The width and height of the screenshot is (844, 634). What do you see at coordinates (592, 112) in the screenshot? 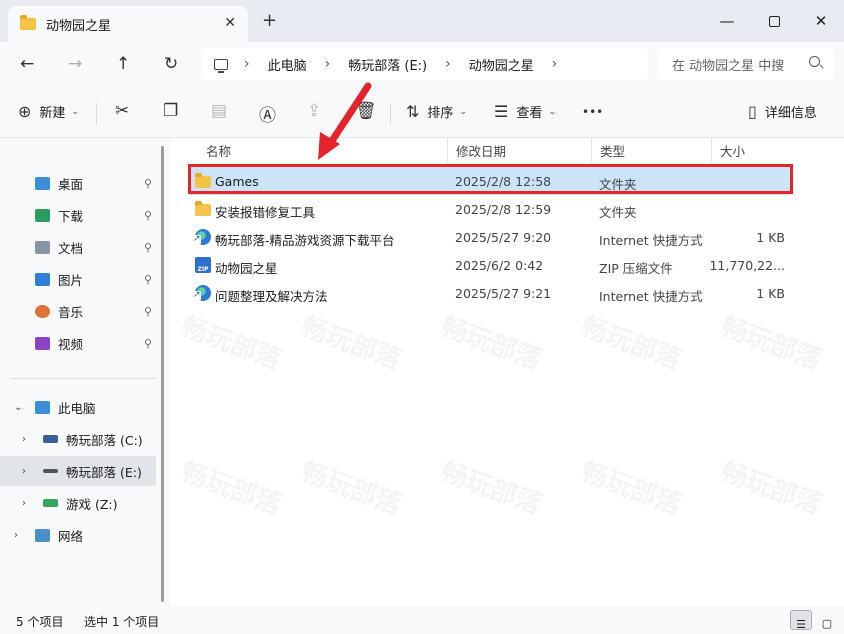
I see `more-options-button: •••` at bounding box center [592, 112].